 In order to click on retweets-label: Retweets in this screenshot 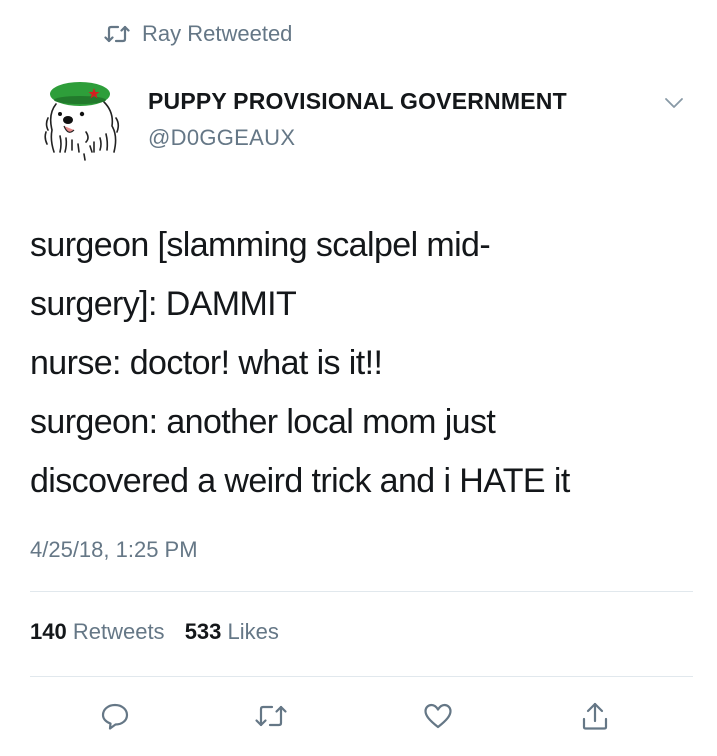, I will do `click(118, 631)`.